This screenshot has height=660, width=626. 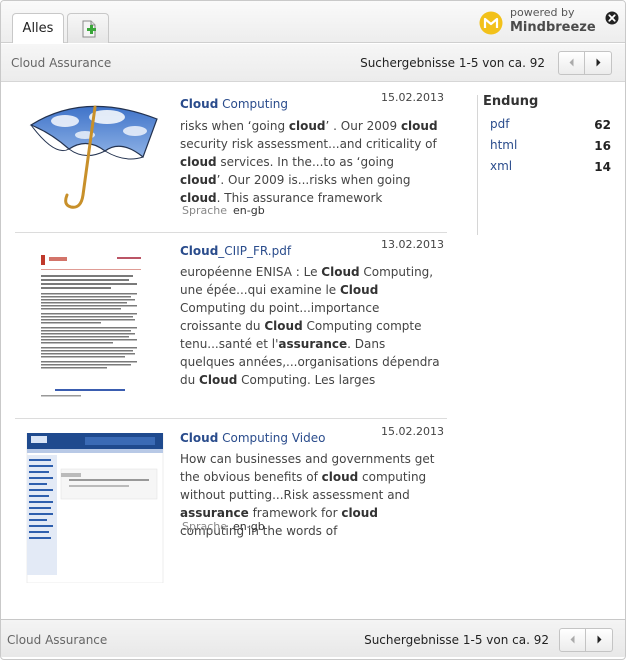 What do you see at coordinates (477, 165) in the screenshot?
I see `facet-divider` at bounding box center [477, 165].